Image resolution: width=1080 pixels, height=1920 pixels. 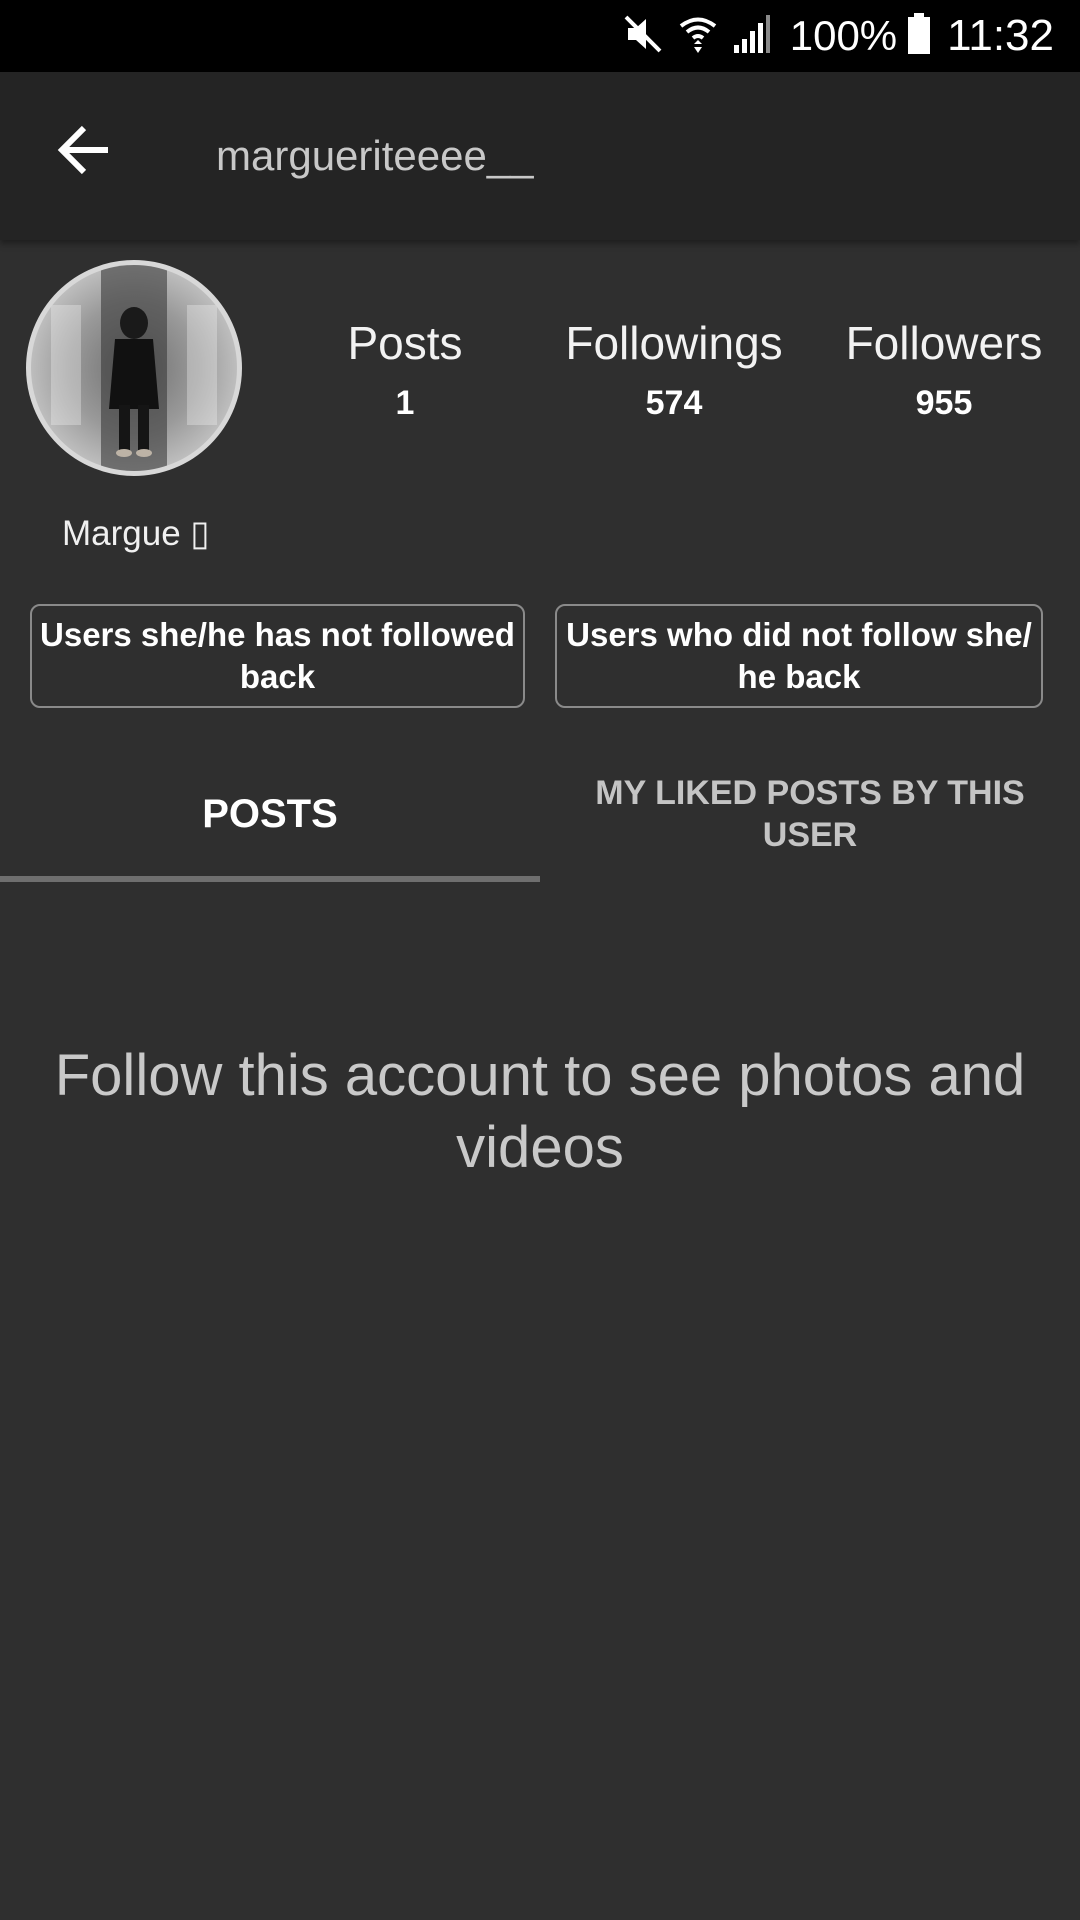 What do you see at coordinates (698, 36) in the screenshot?
I see `wifi-icon` at bounding box center [698, 36].